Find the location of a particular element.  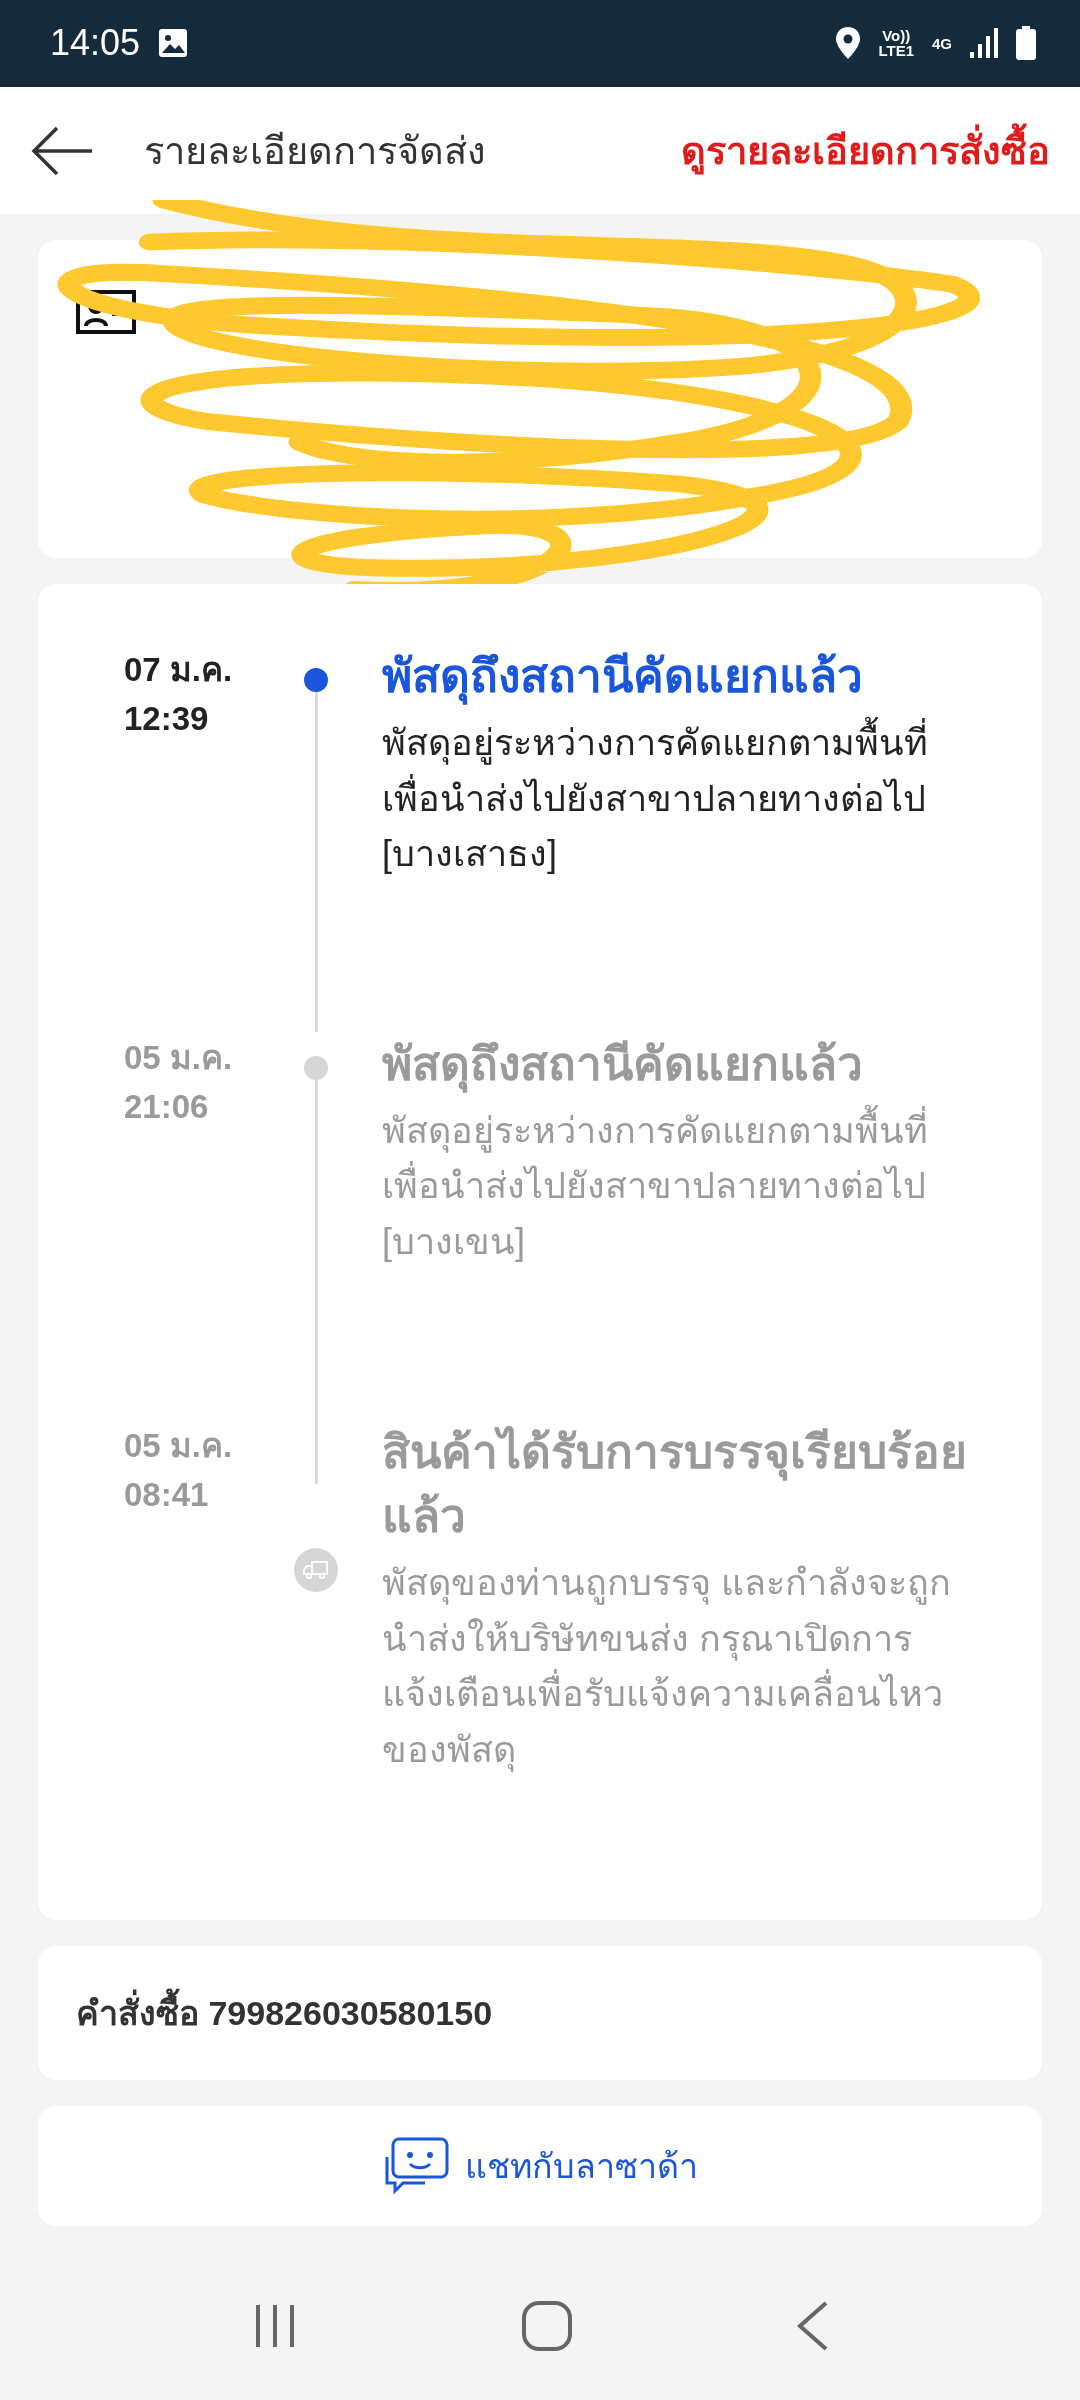

status-time: 14:05 is located at coordinates (95, 43).